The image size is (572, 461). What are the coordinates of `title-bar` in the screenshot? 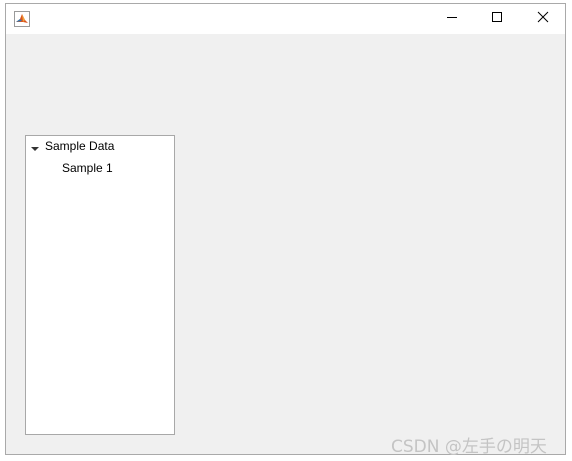 It's located at (285, 19).